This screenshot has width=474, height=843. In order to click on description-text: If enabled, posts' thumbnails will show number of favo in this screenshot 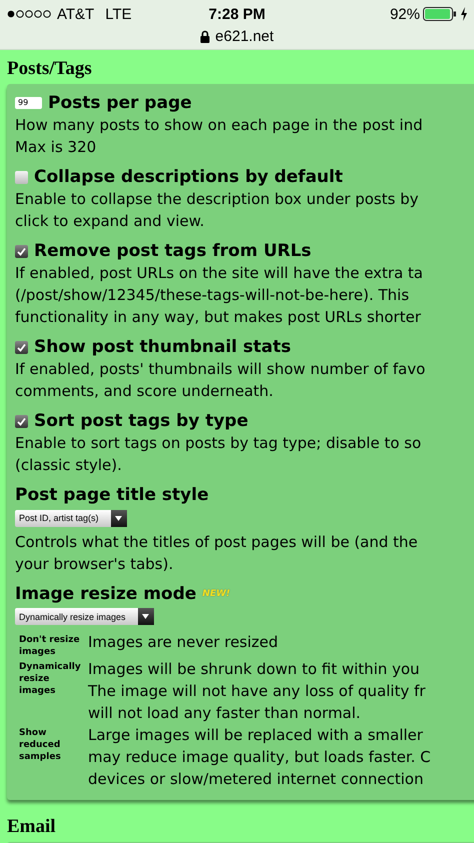, I will do `click(220, 369)`.